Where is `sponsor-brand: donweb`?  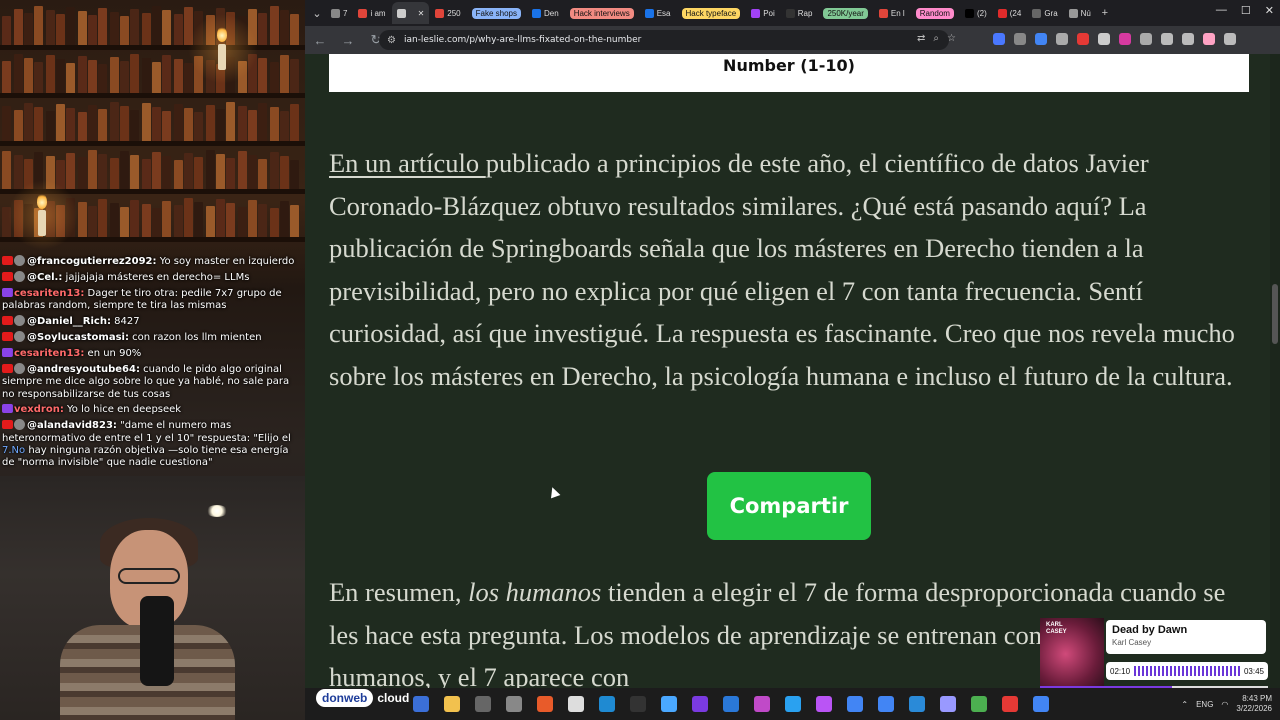
sponsor-brand: donweb is located at coordinates (345, 698).